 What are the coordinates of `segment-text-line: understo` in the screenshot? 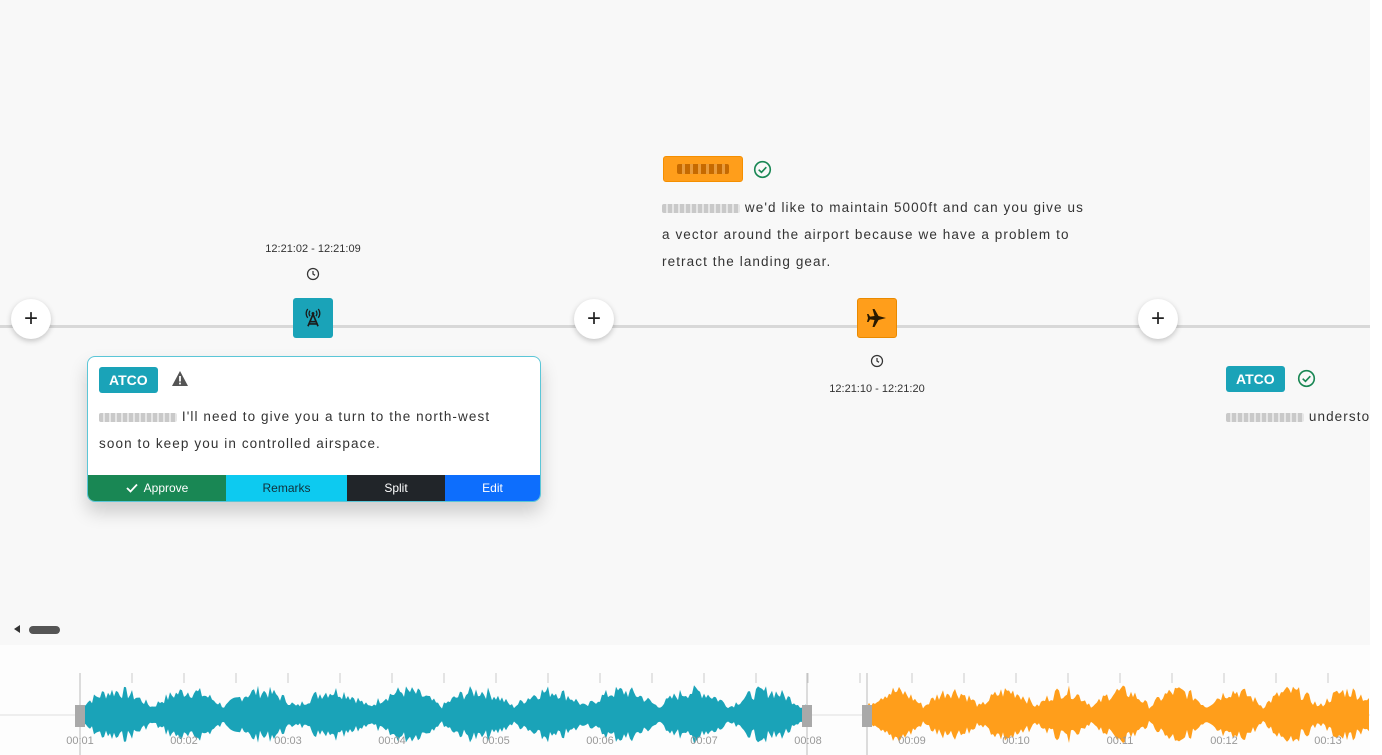 It's located at (1339, 416).